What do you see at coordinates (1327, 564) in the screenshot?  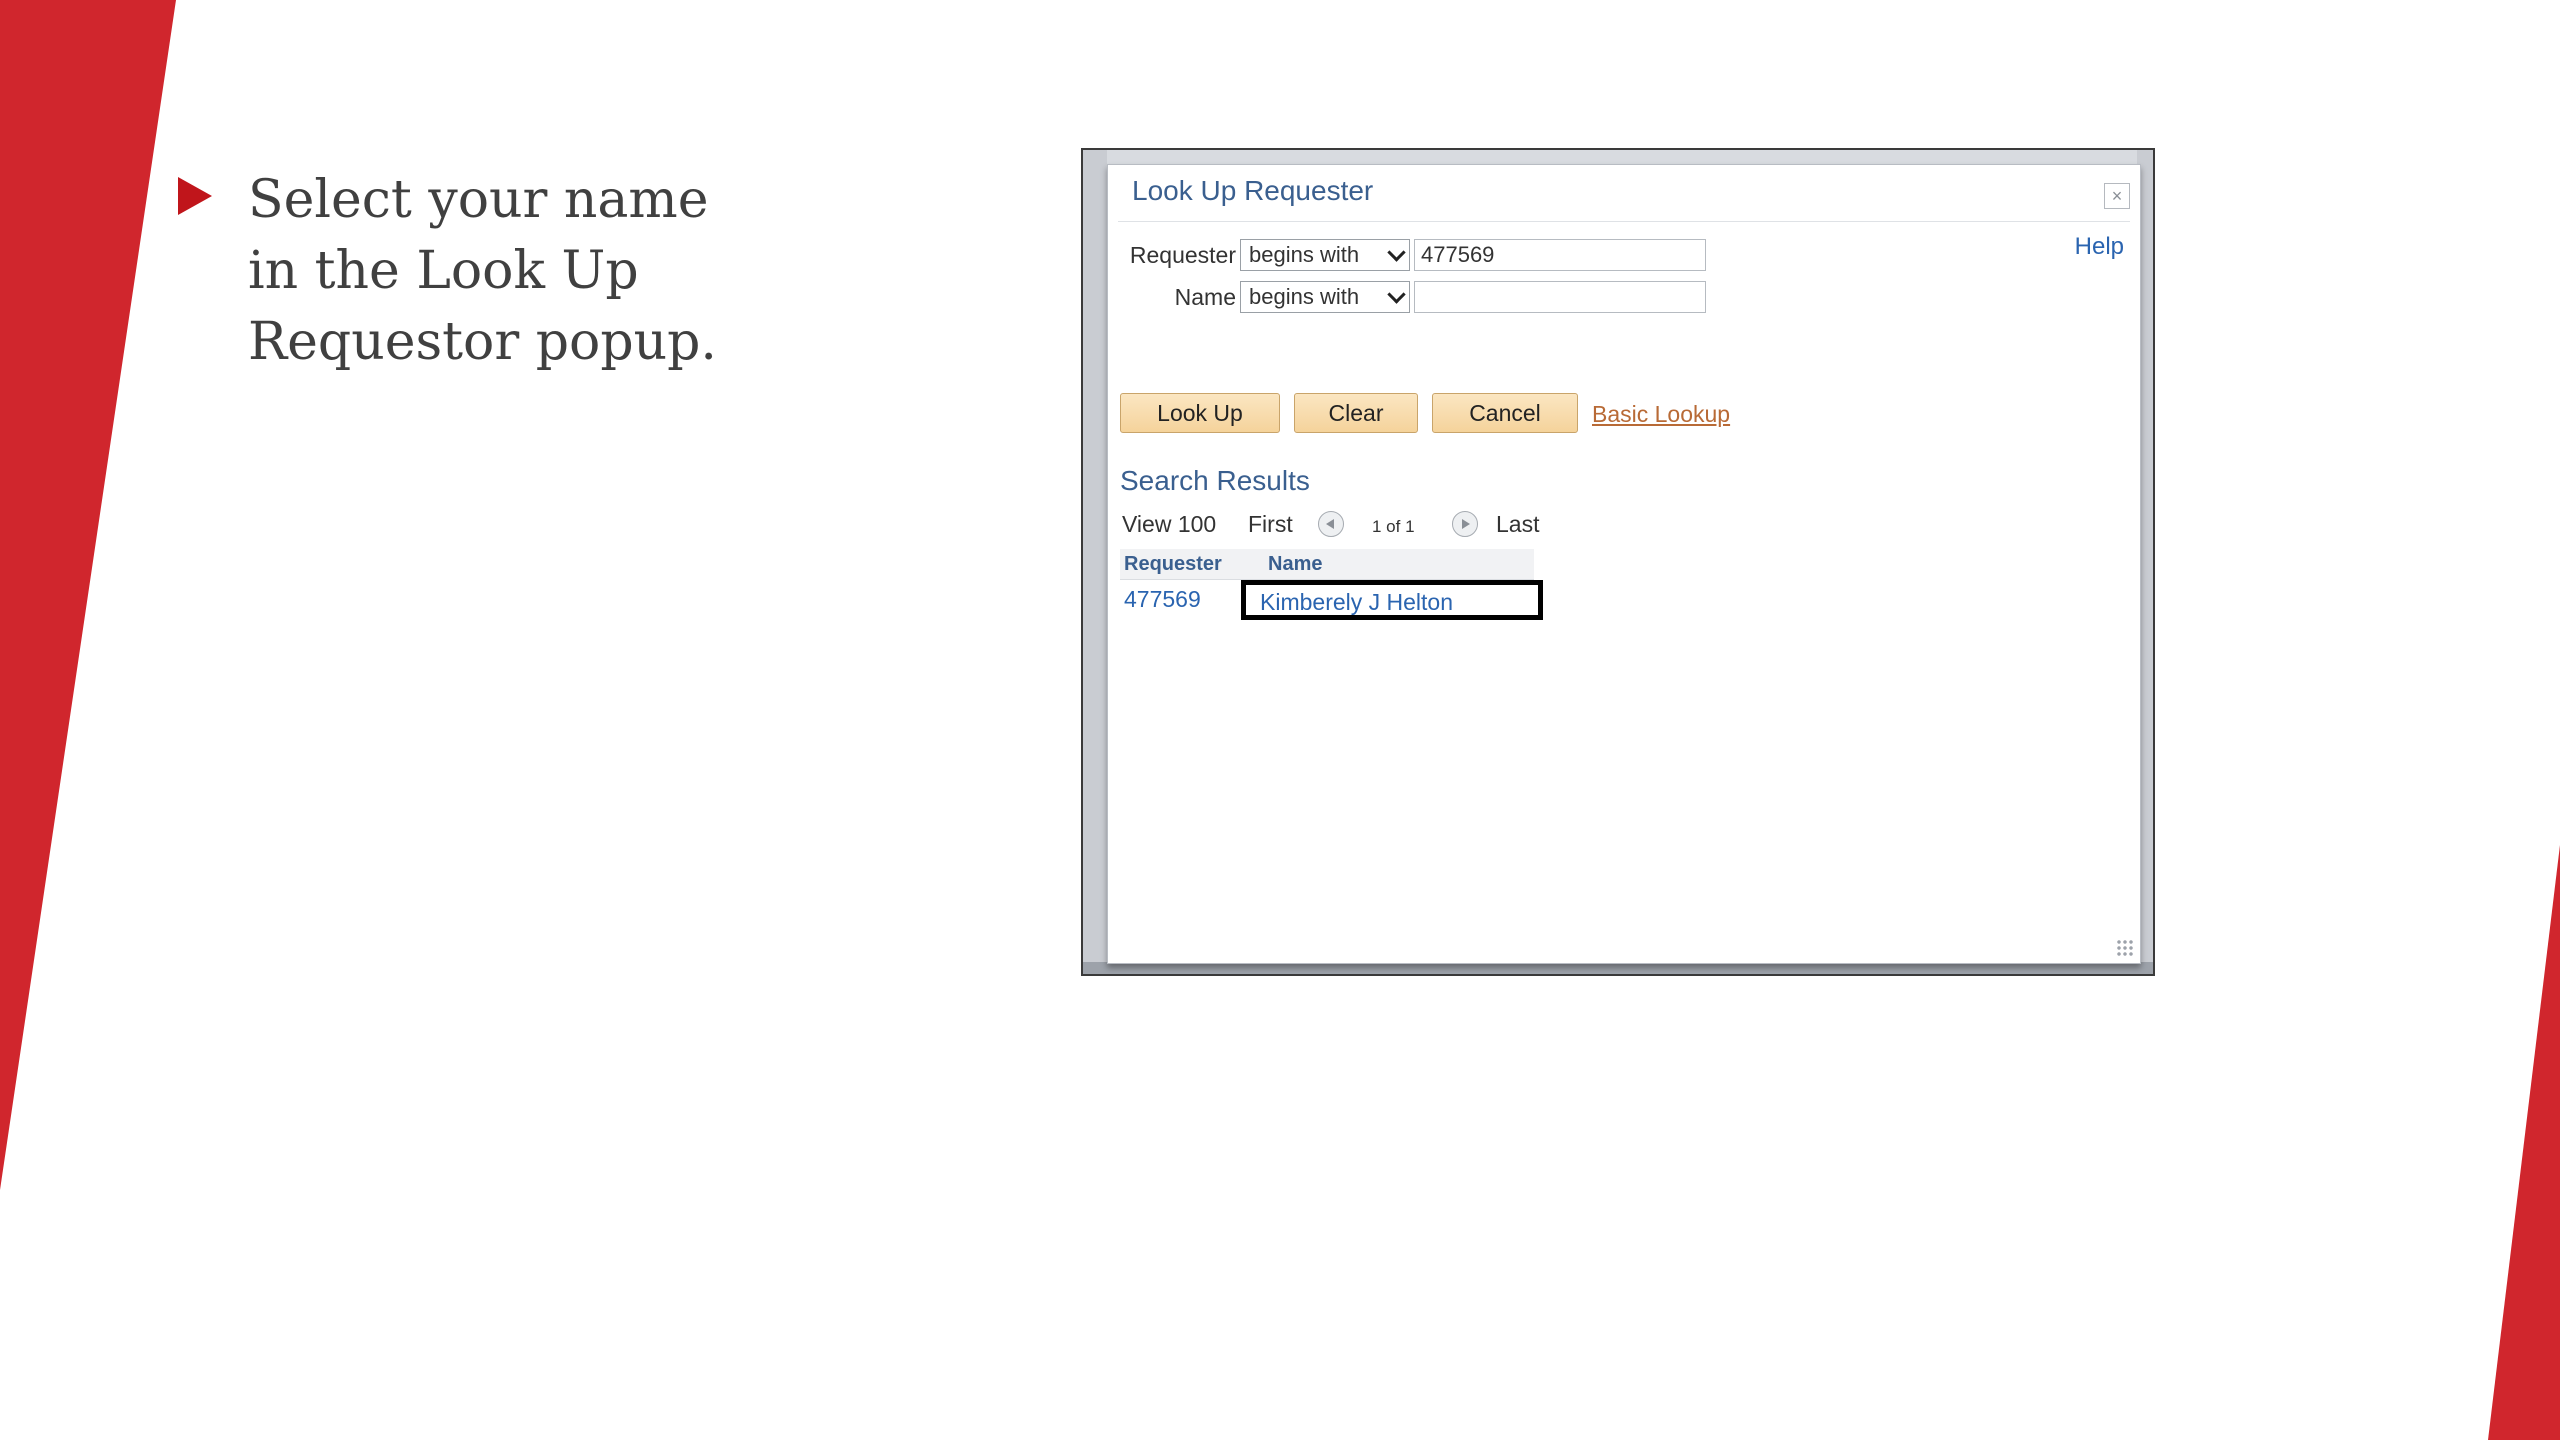 I see `results-table-header: Requester Name` at bounding box center [1327, 564].